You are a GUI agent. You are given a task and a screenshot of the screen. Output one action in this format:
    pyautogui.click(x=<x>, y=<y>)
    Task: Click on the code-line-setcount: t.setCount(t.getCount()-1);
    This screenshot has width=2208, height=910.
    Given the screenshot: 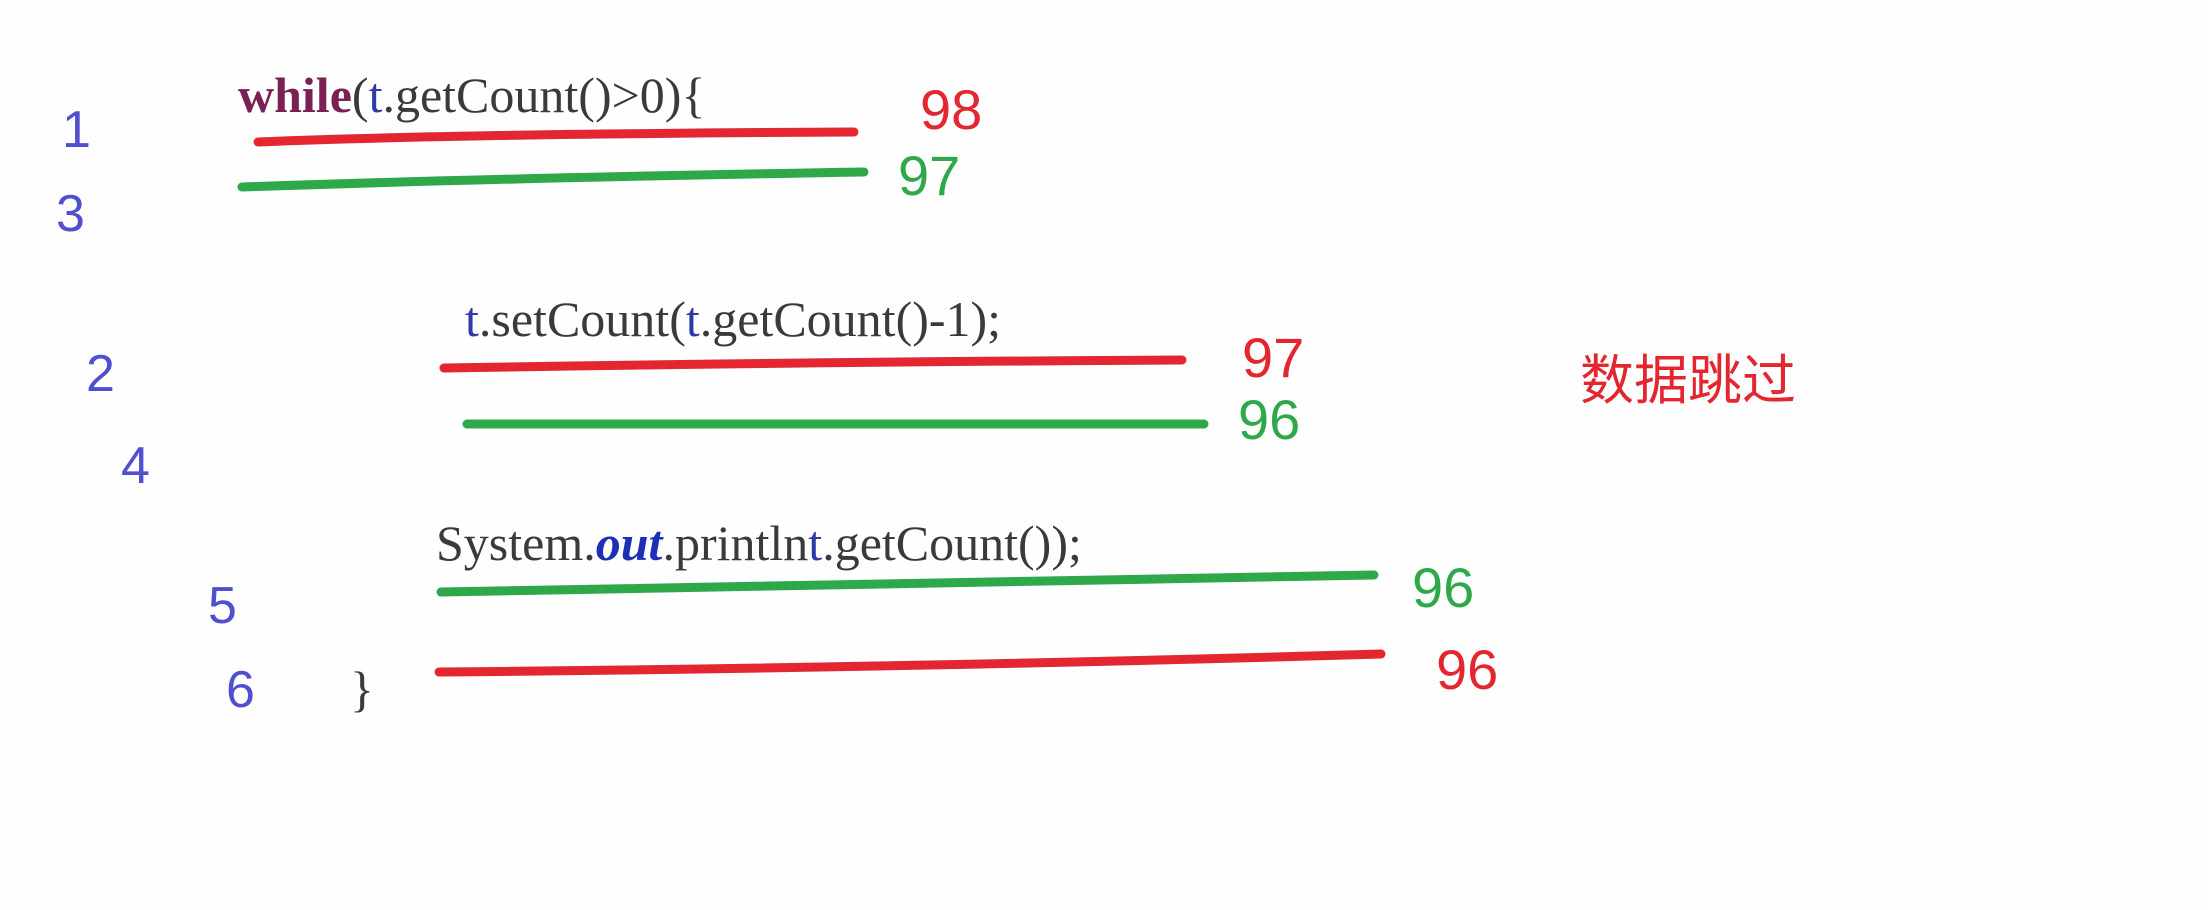 What is the action you would take?
    pyautogui.click(x=733, y=319)
    